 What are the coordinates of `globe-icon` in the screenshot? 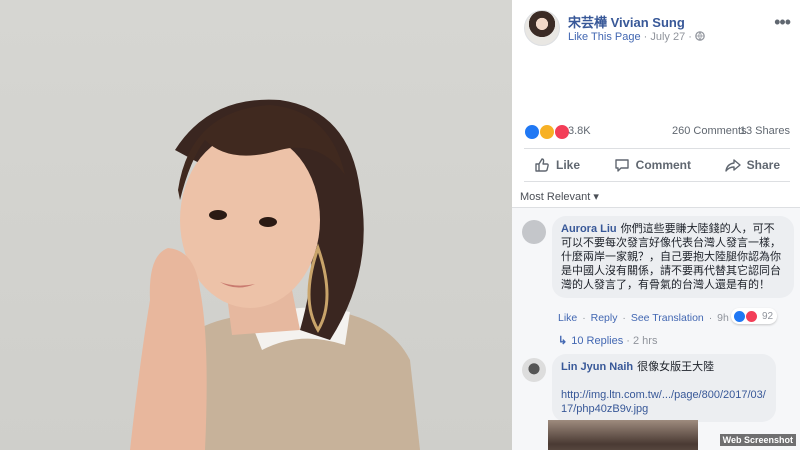 It's located at (700, 37).